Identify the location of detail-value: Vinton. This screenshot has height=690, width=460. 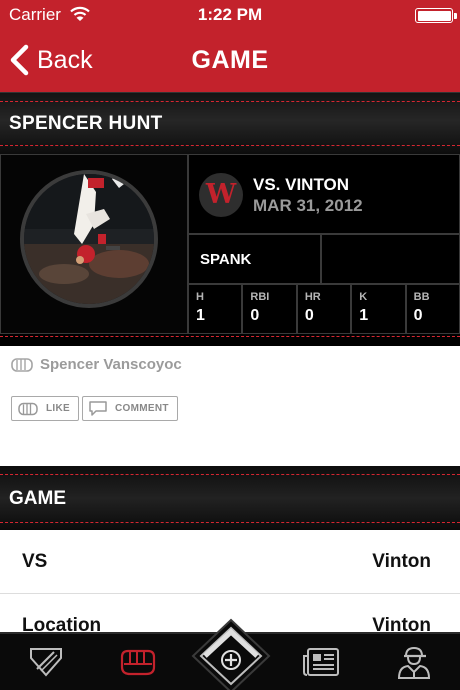
(401, 561).